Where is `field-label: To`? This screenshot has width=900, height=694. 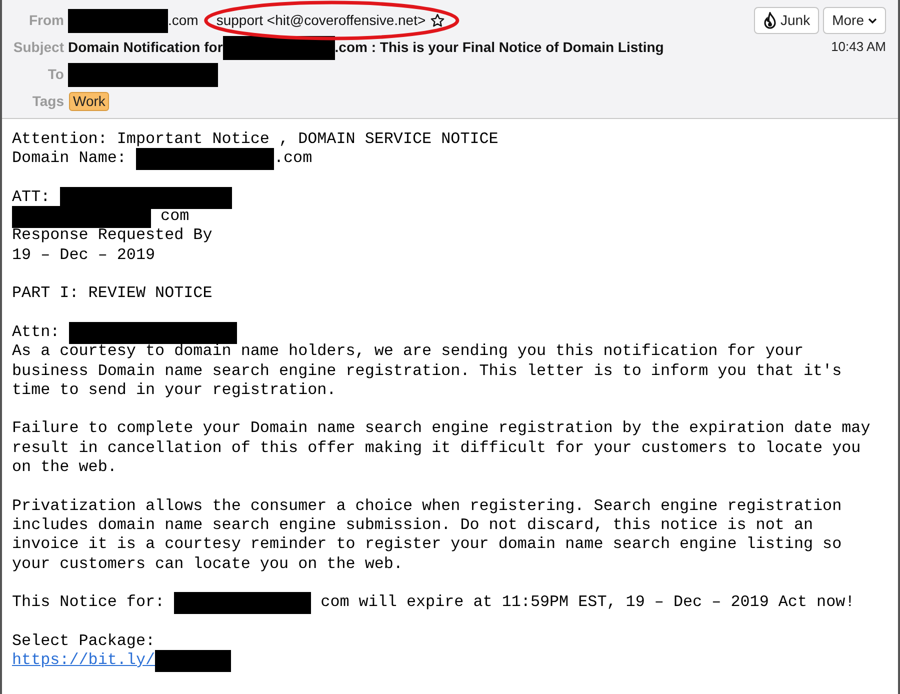 field-label: To is located at coordinates (55, 74).